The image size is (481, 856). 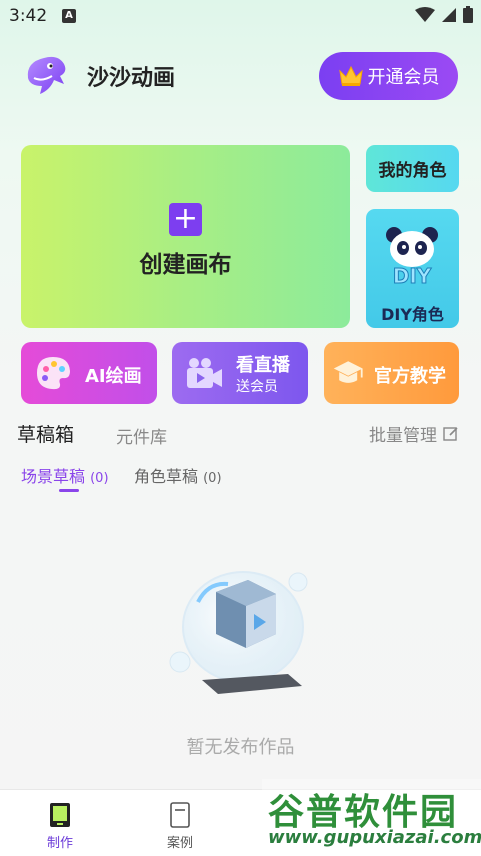 I want to click on signal-icon, so click(x=449, y=14).